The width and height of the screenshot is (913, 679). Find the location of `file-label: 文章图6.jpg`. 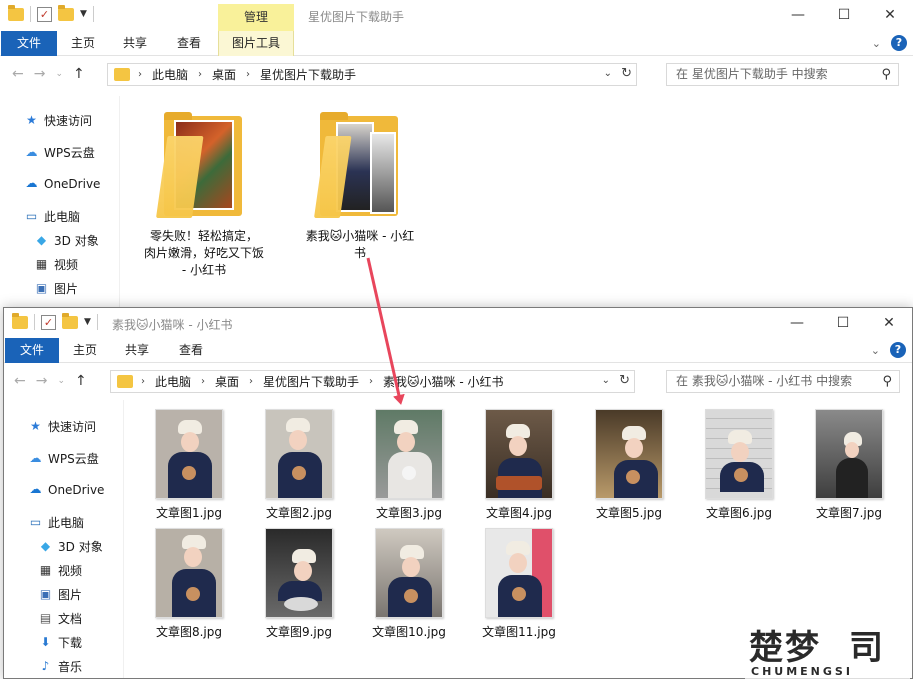

file-label: 文章图6.jpg is located at coordinates (739, 512).